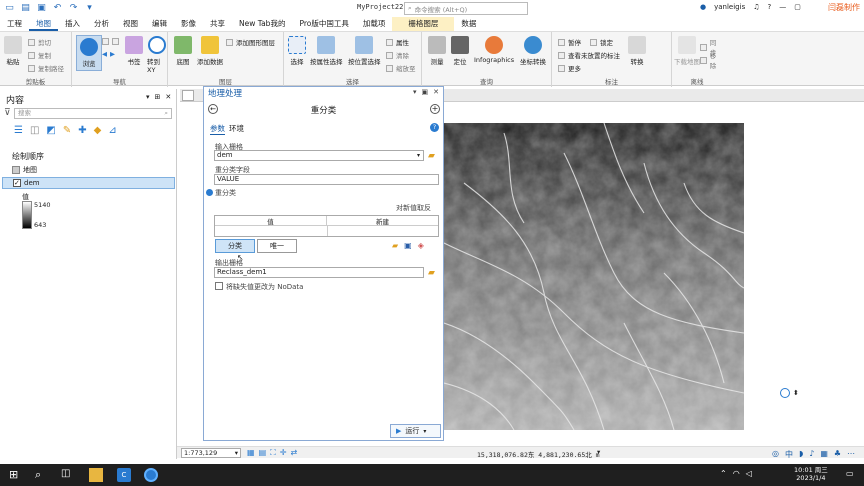 The height and width of the screenshot is (486, 864). What do you see at coordinates (293, 453) in the screenshot?
I see `refresh-icon: ⇄` at bounding box center [293, 453].